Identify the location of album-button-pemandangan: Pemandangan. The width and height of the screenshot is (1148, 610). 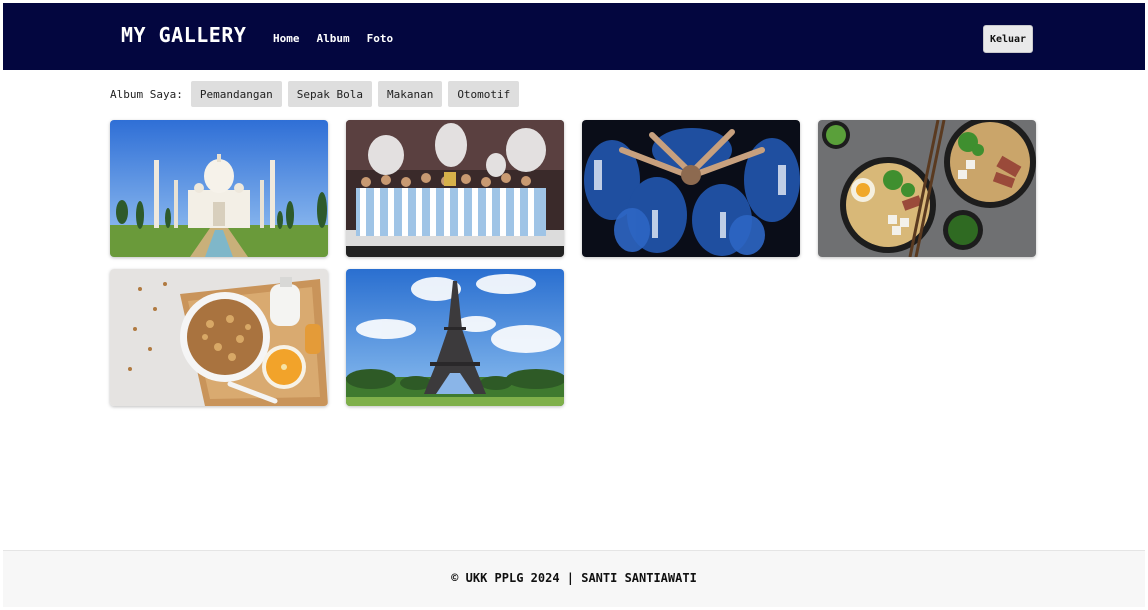
(236, 94).